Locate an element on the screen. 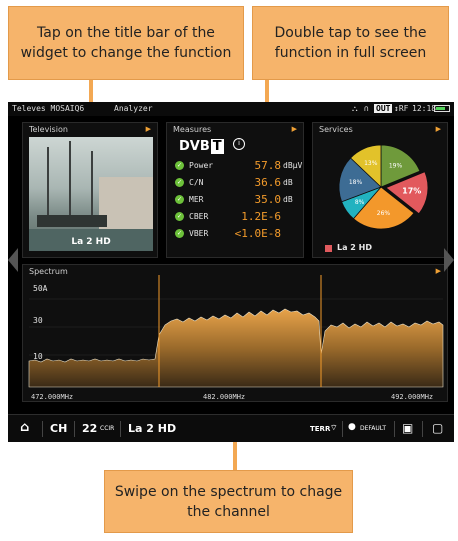 The image size is (458, 541). measure-value: 36.6 is located at coordinates (268, 182).